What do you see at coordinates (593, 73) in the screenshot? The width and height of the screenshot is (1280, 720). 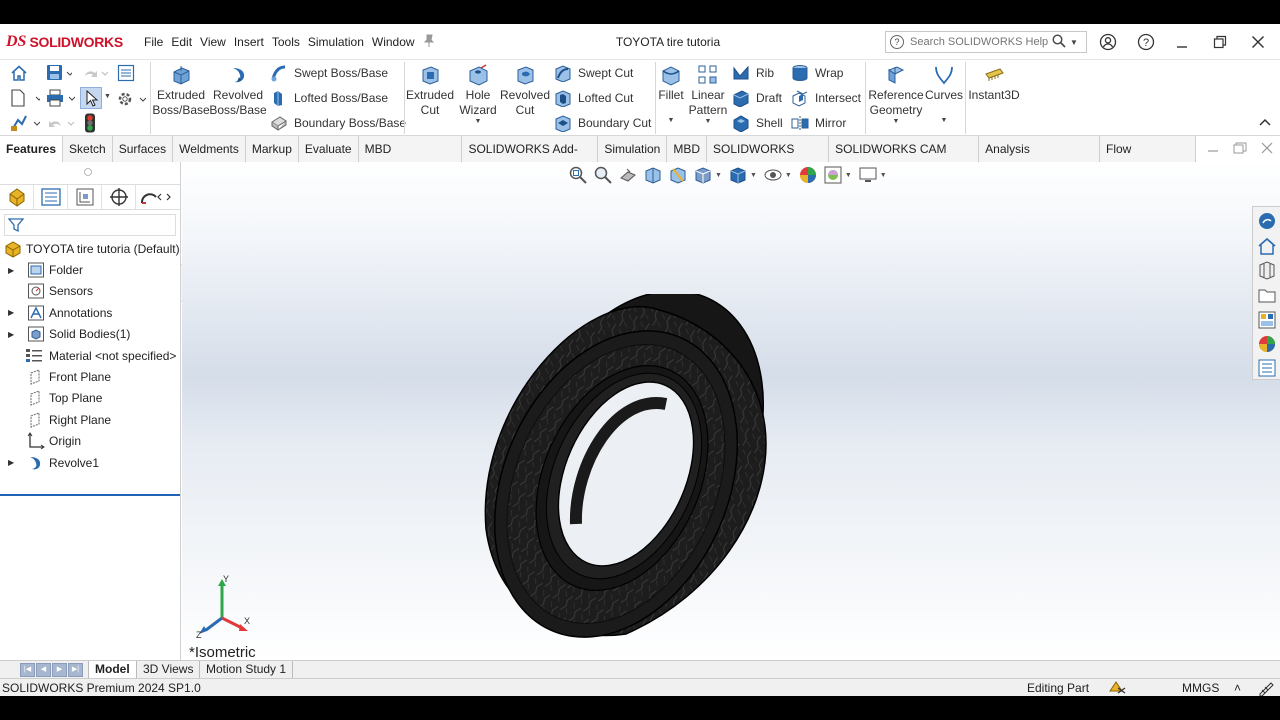 I see `swept-cut-button: Swept Cut` at bounding box center [593, 73].